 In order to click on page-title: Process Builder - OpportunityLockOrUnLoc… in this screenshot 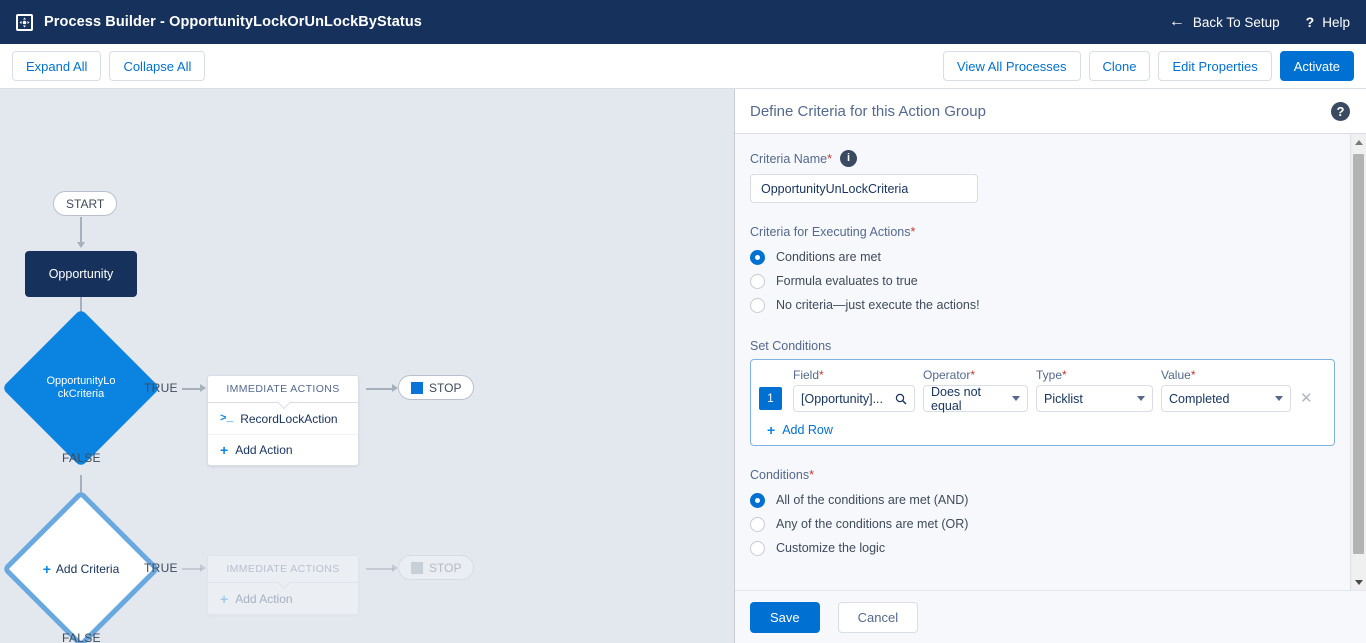, I will do `click(233, 22)`.